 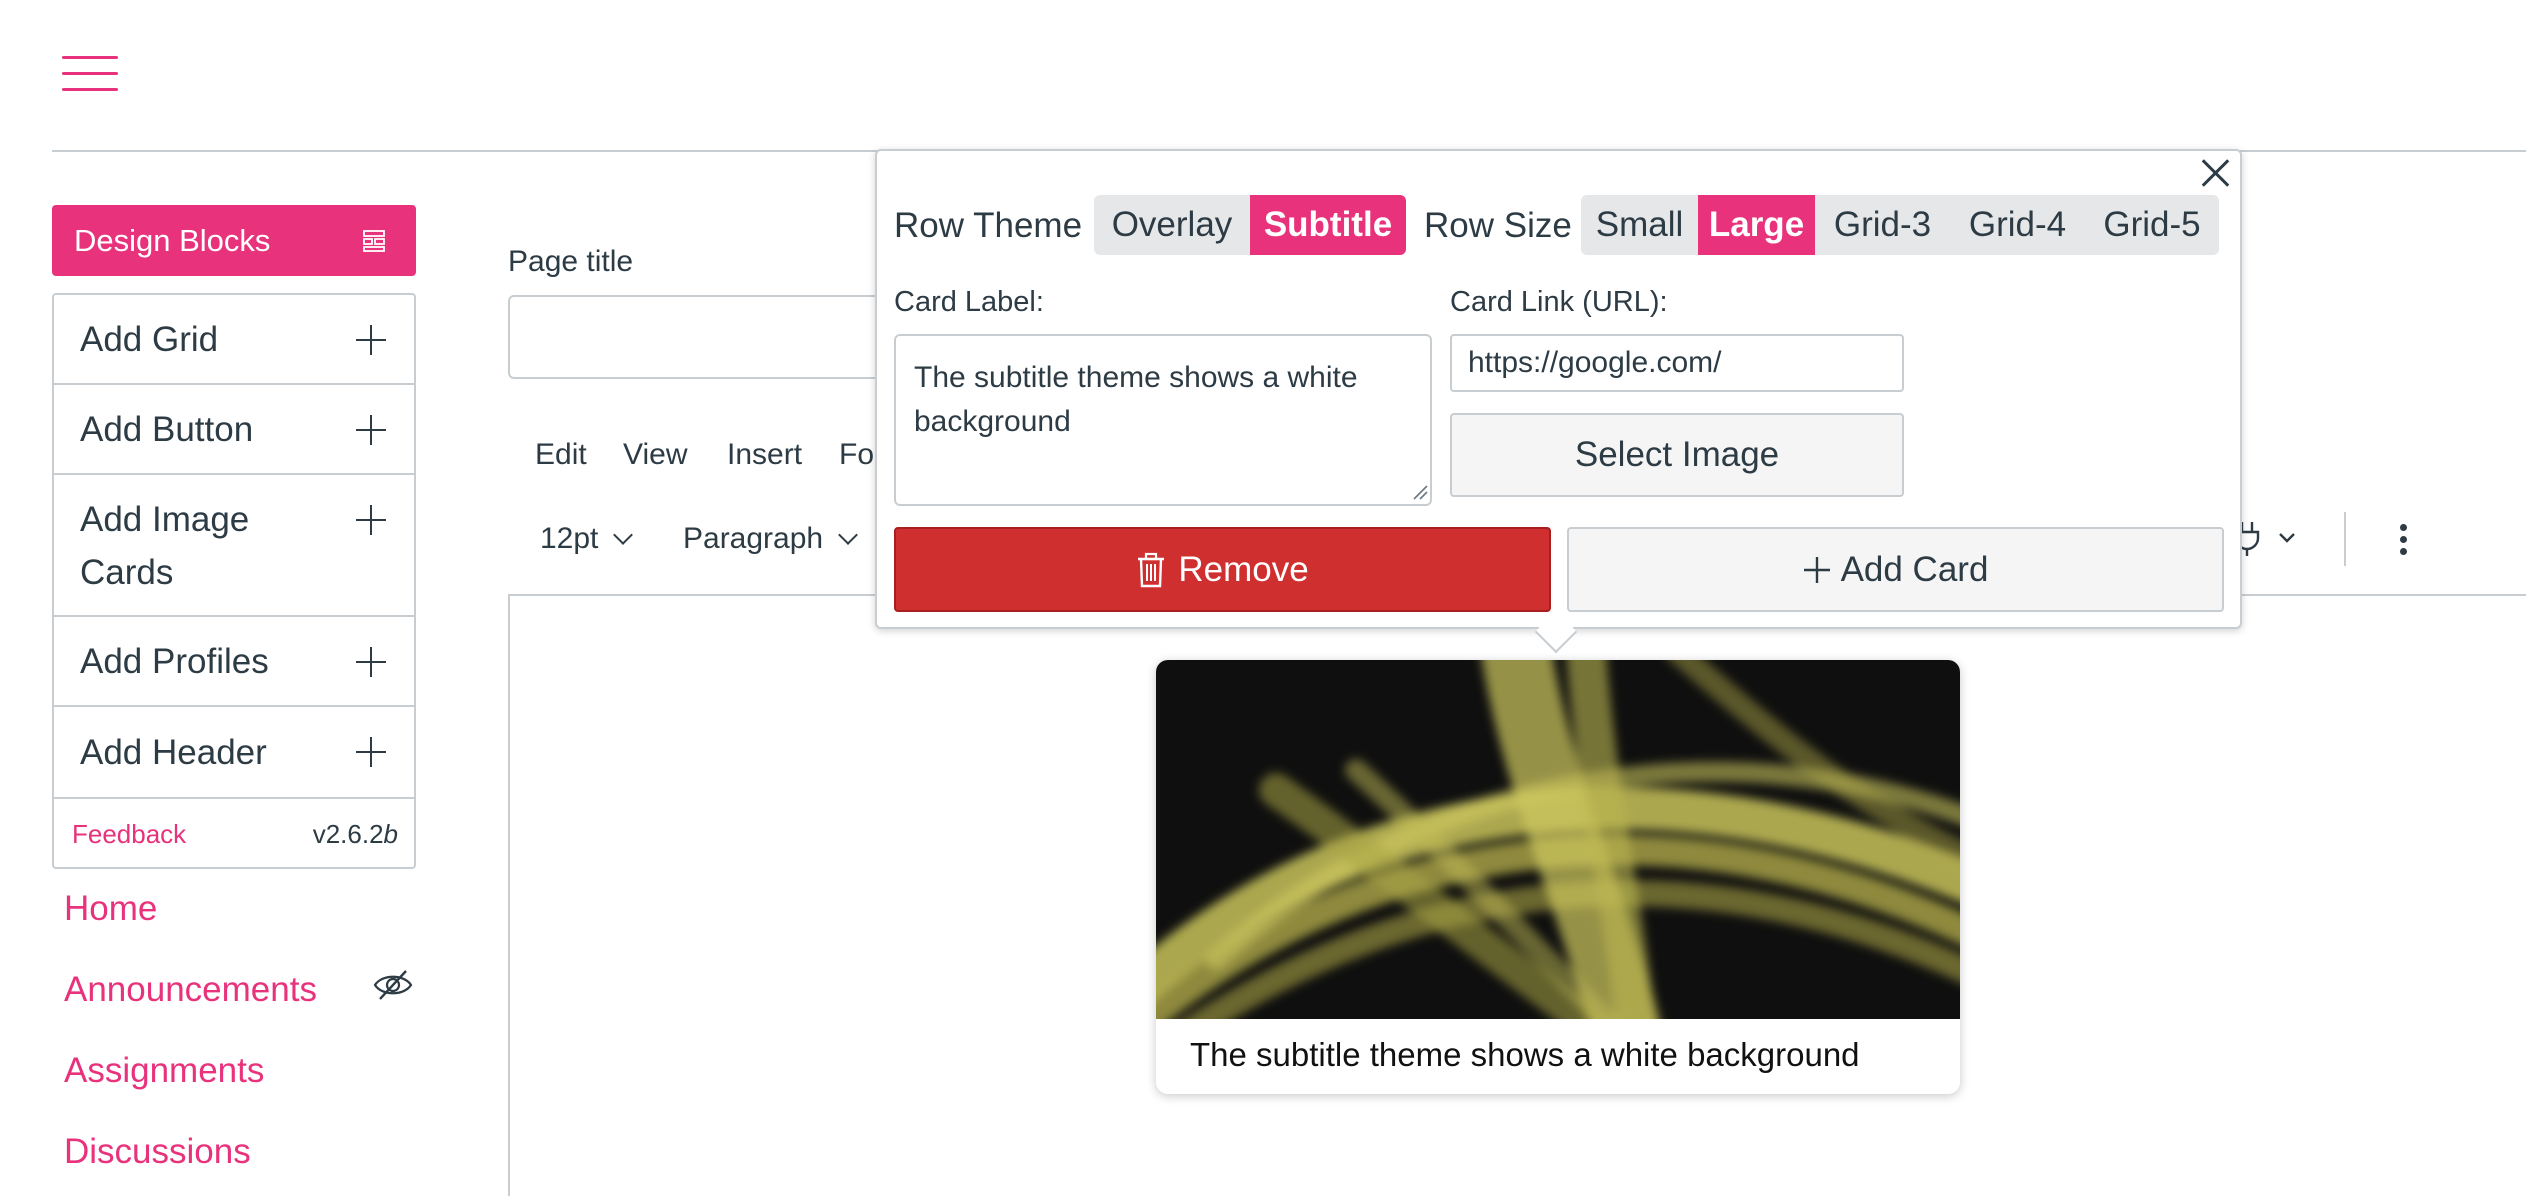 What do you see at coordinates (1639, 225) in the screenshot?
I see `row-size-small: Small` at bounding box center [1639, 225].